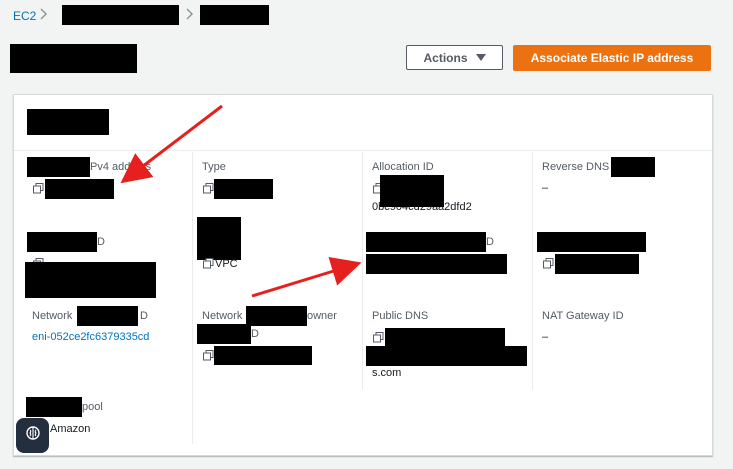 Image resolution: width=733 pixels, height=469 pixels. Describe the element at coordinates (121, 167) in the screenshot. I see `public-ipv4-label: Pv4 address` at that location.